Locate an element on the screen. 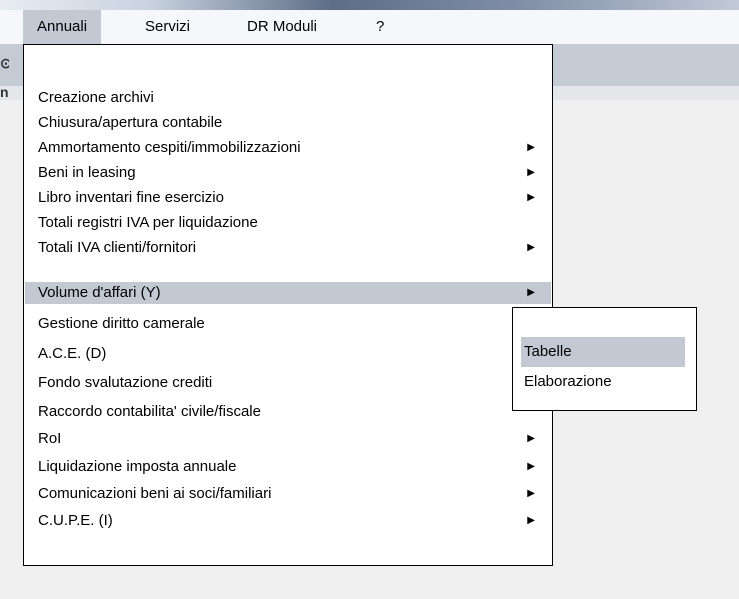  menu-item-libro-inventari: Libro inventari fine esercizio ▶ is located at coordinates (288, 198).